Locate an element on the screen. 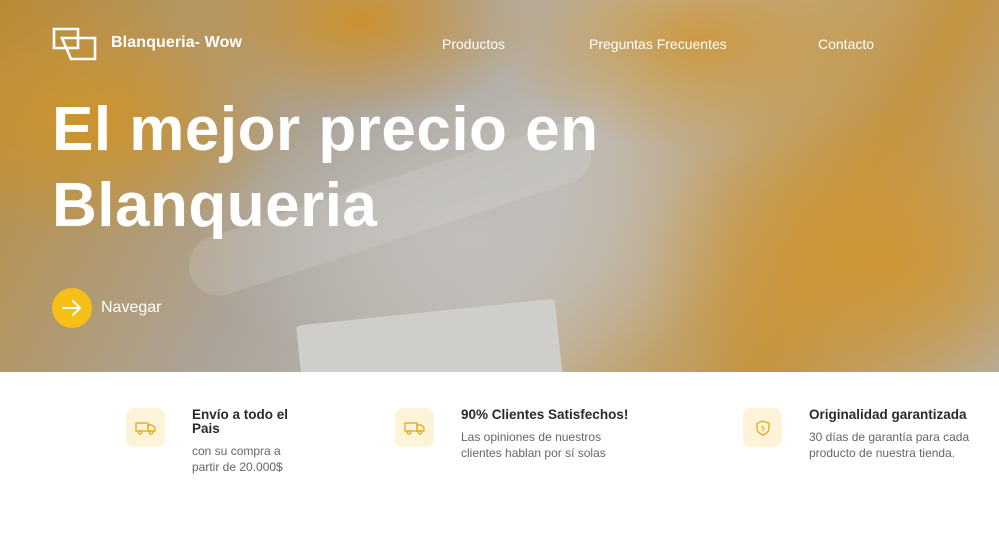  feature-description-line-2: partir de 20.000$ is located at coordinates (237, 467).